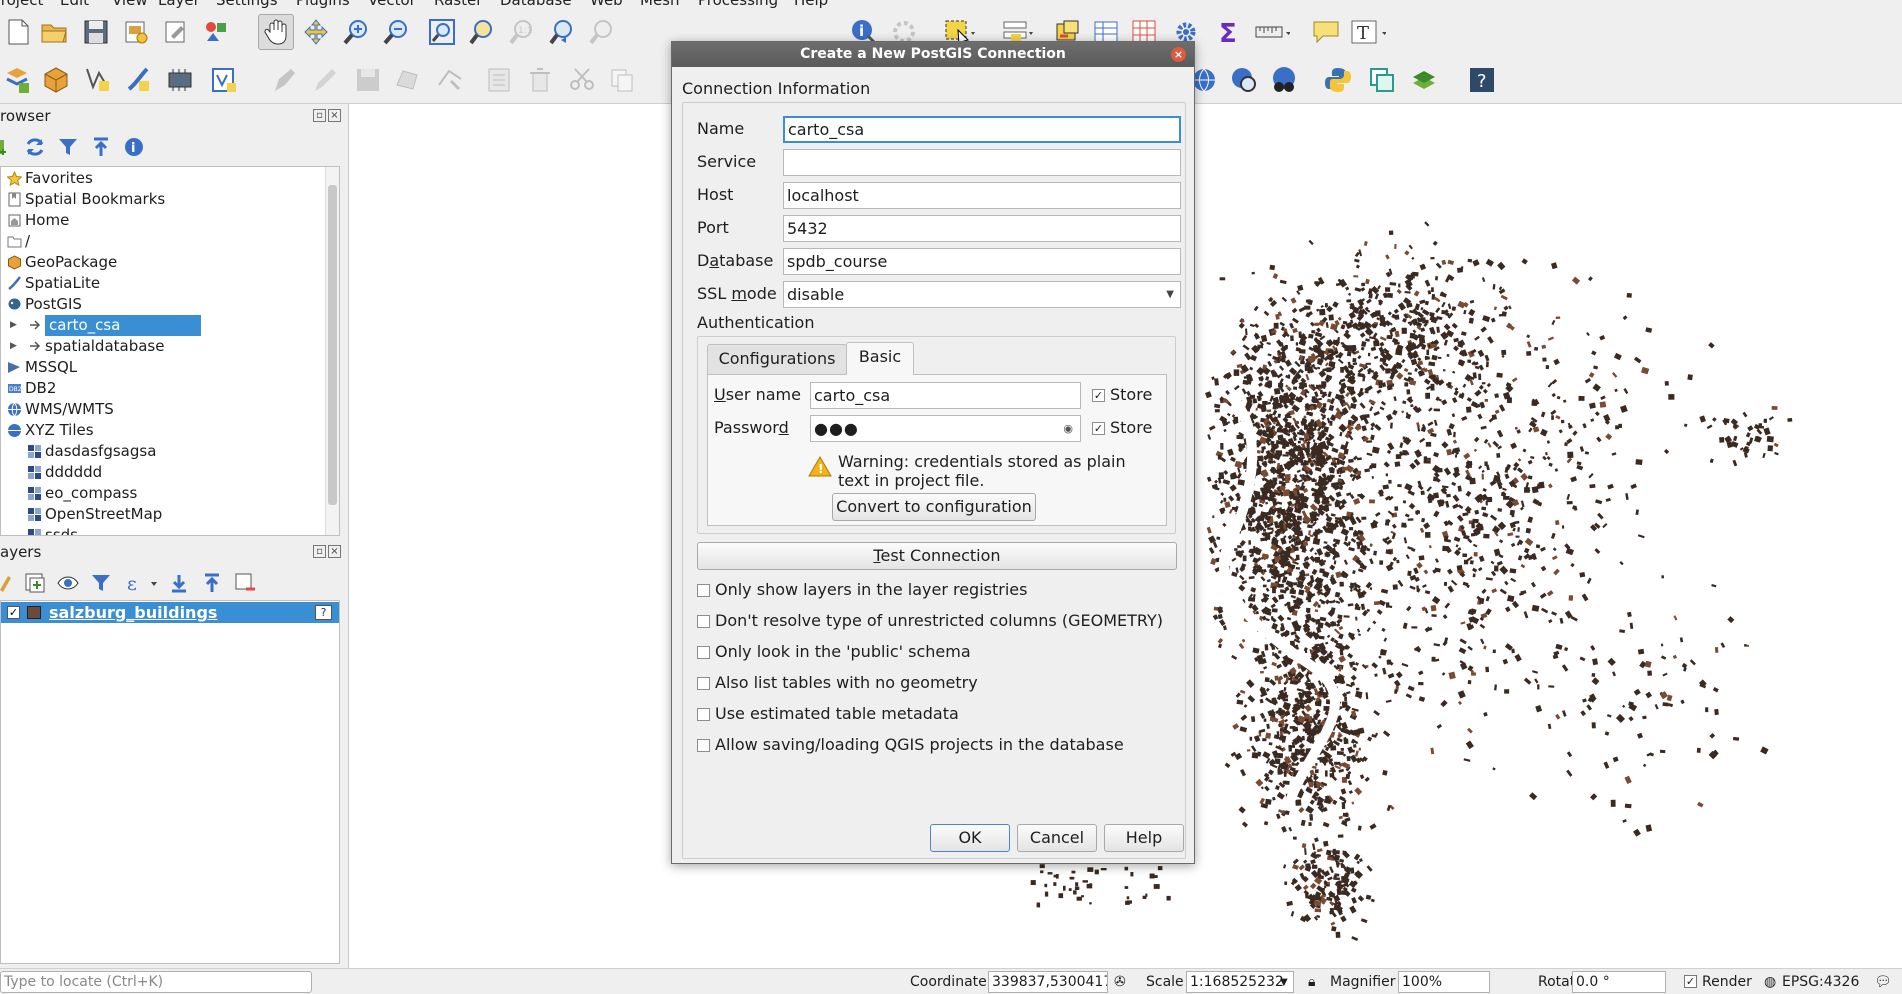  Describe the element at coordinates (1482, 80) in the screenshot. I see `help-contents-icon: ?` at that location.